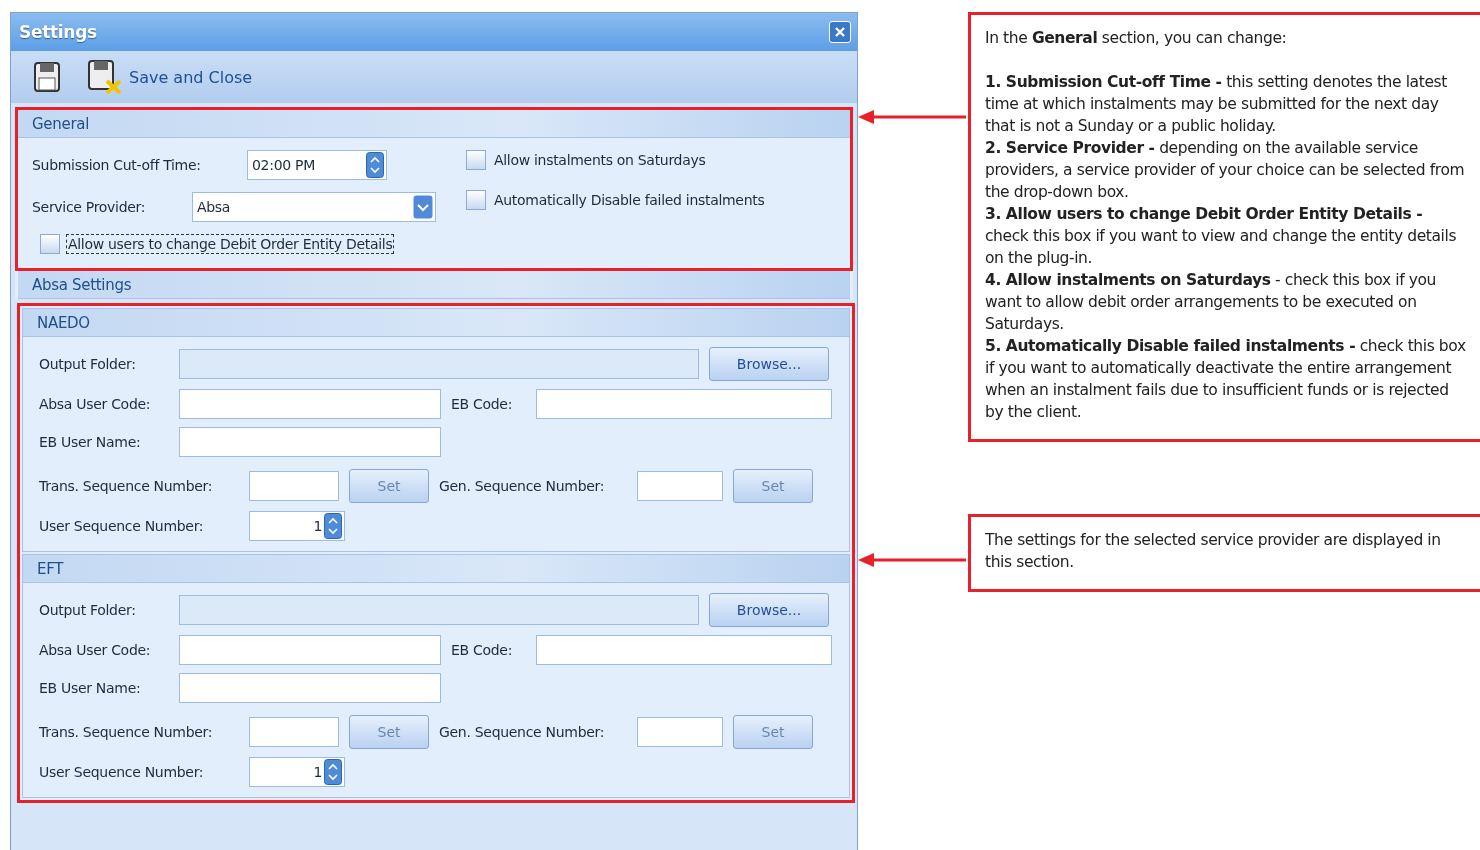 The height and width of the screenshot is (850, 1480). I want to click on section-title: General, so click(434, 124).